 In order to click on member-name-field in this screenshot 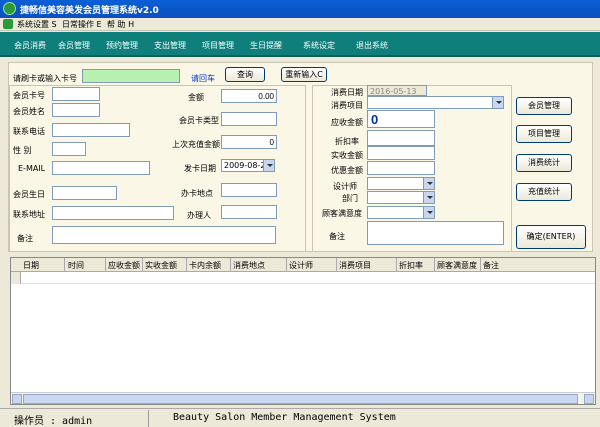, I will do `click(76, 110)`.